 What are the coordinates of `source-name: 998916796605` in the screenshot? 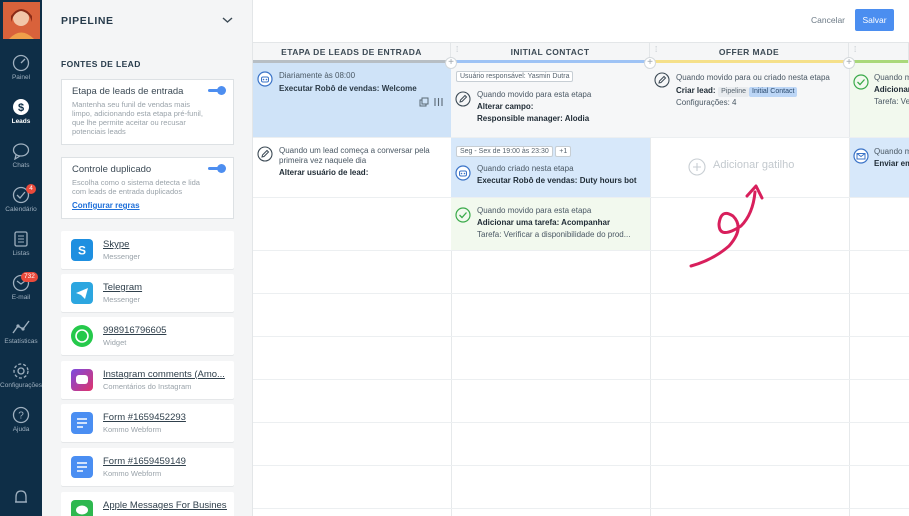 It's located at (165, 330).